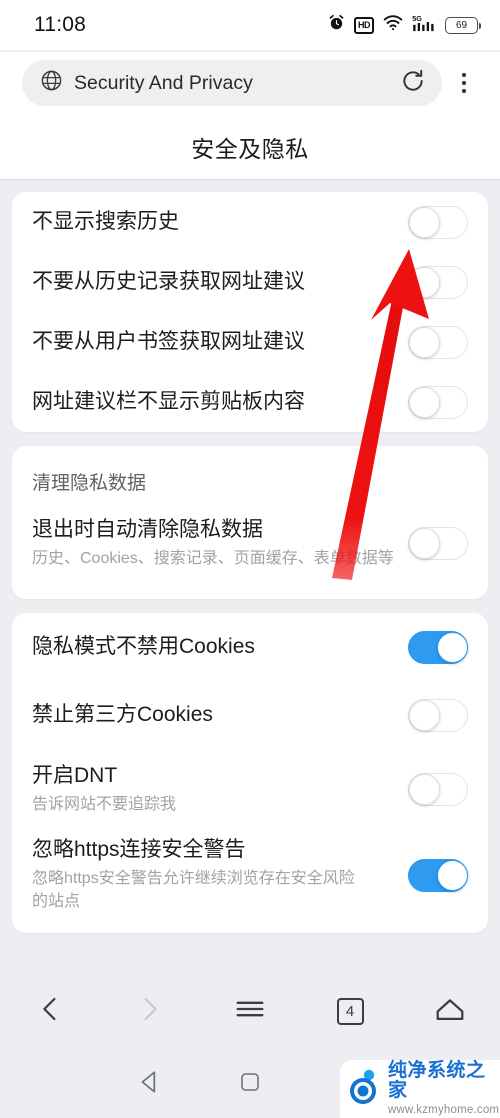 The height and width of the screenshot is (1118, 500). I want to click on toggle-no-bookmark-suggestions, so click(438, 342).